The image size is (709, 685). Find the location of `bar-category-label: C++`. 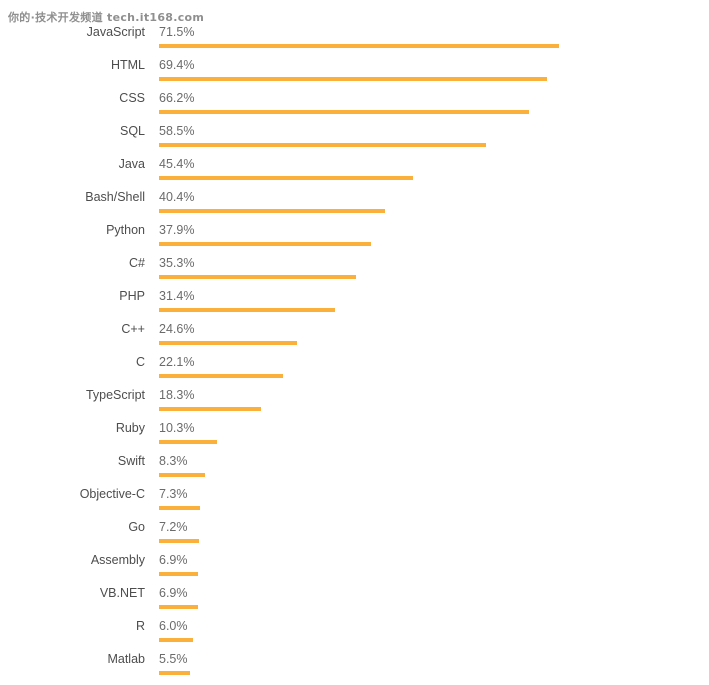

bar-category-label: C++ is located at coordinates (133, 329).